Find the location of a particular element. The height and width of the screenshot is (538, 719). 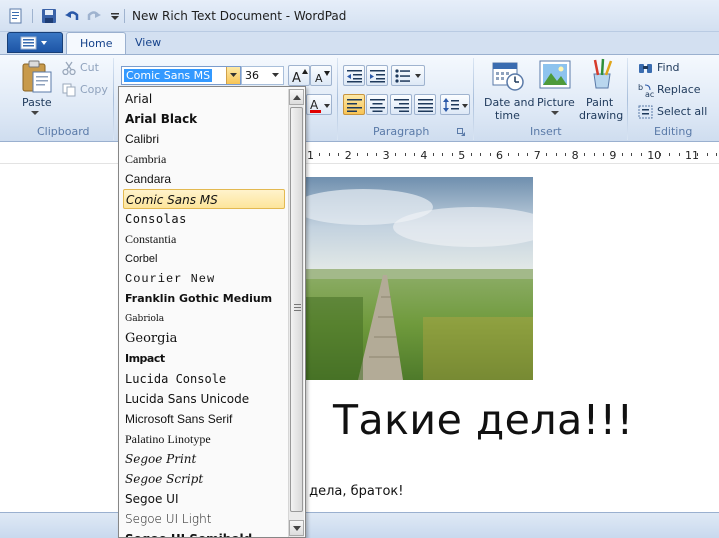

paragraph-dialog-launcher-icon is located at coordinates (461, 132).